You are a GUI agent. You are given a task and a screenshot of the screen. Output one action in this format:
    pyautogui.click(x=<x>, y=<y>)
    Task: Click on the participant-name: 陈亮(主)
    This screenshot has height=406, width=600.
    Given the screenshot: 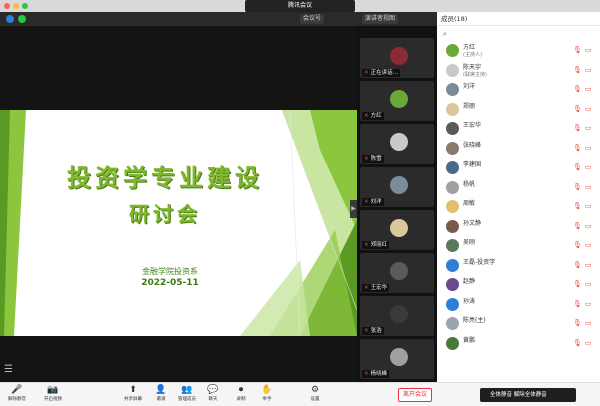 What is the action you would take?
    pyautogui.click(x=474, y=320)
    